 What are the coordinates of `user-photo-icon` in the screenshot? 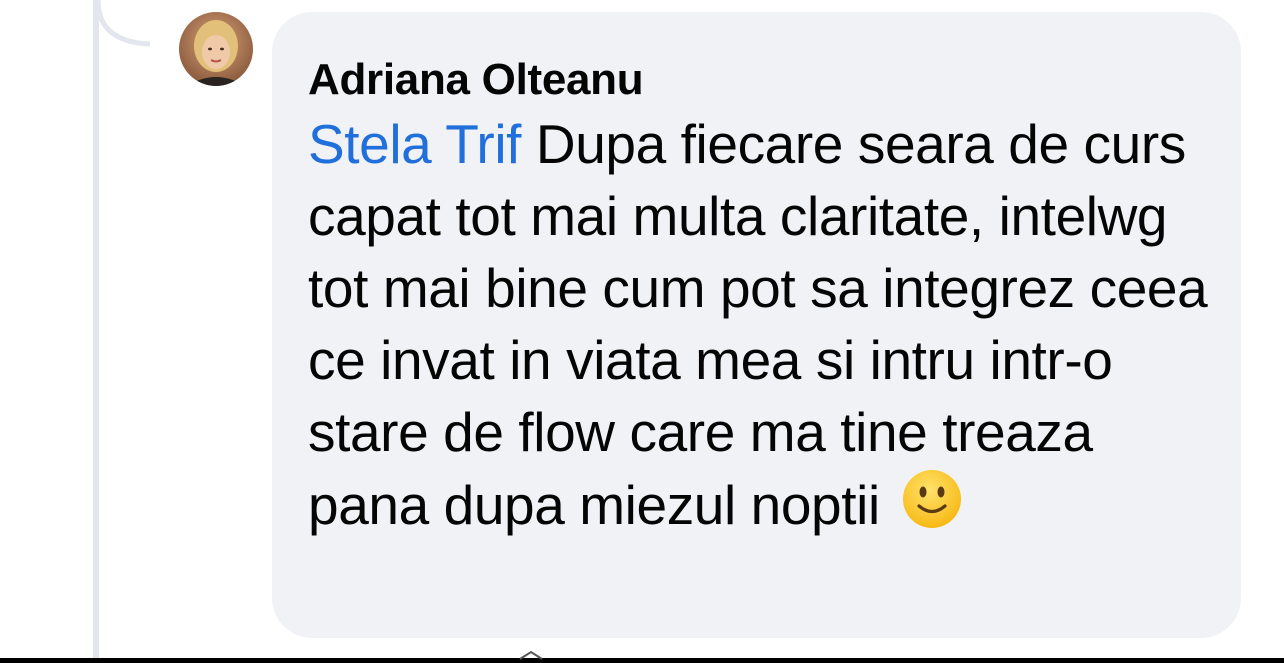 It's located at (216, 49).